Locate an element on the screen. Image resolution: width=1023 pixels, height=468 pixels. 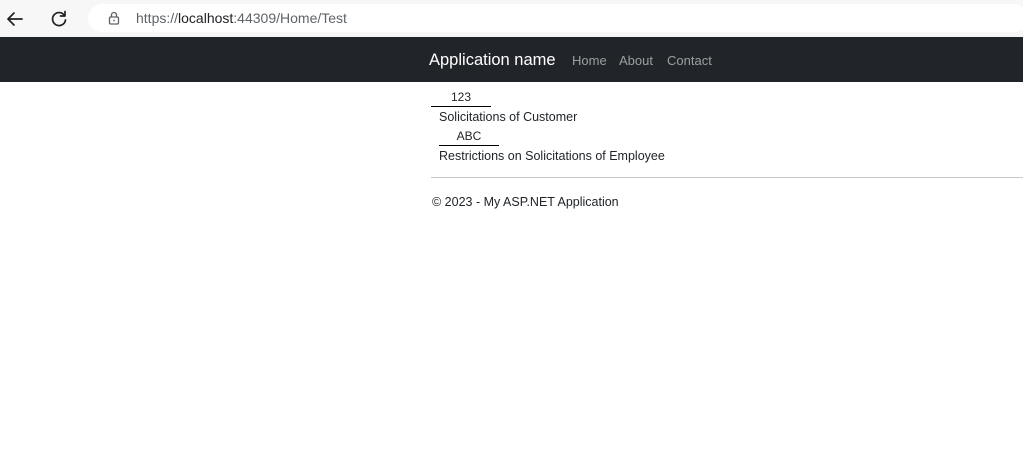
back-button is located at coordinates (15, 19).